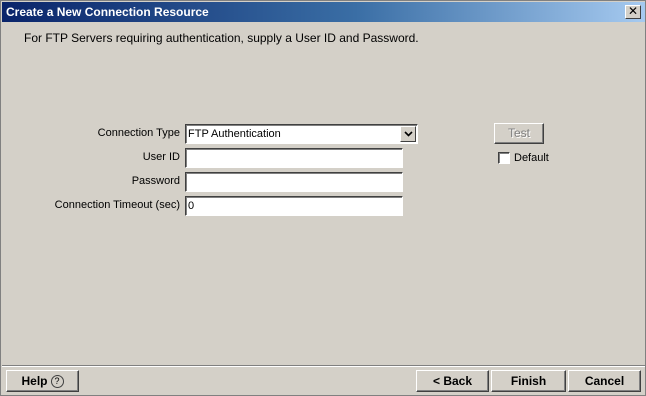  I want to click on connection-type-value: FTP Authentication, so click(234, 134).